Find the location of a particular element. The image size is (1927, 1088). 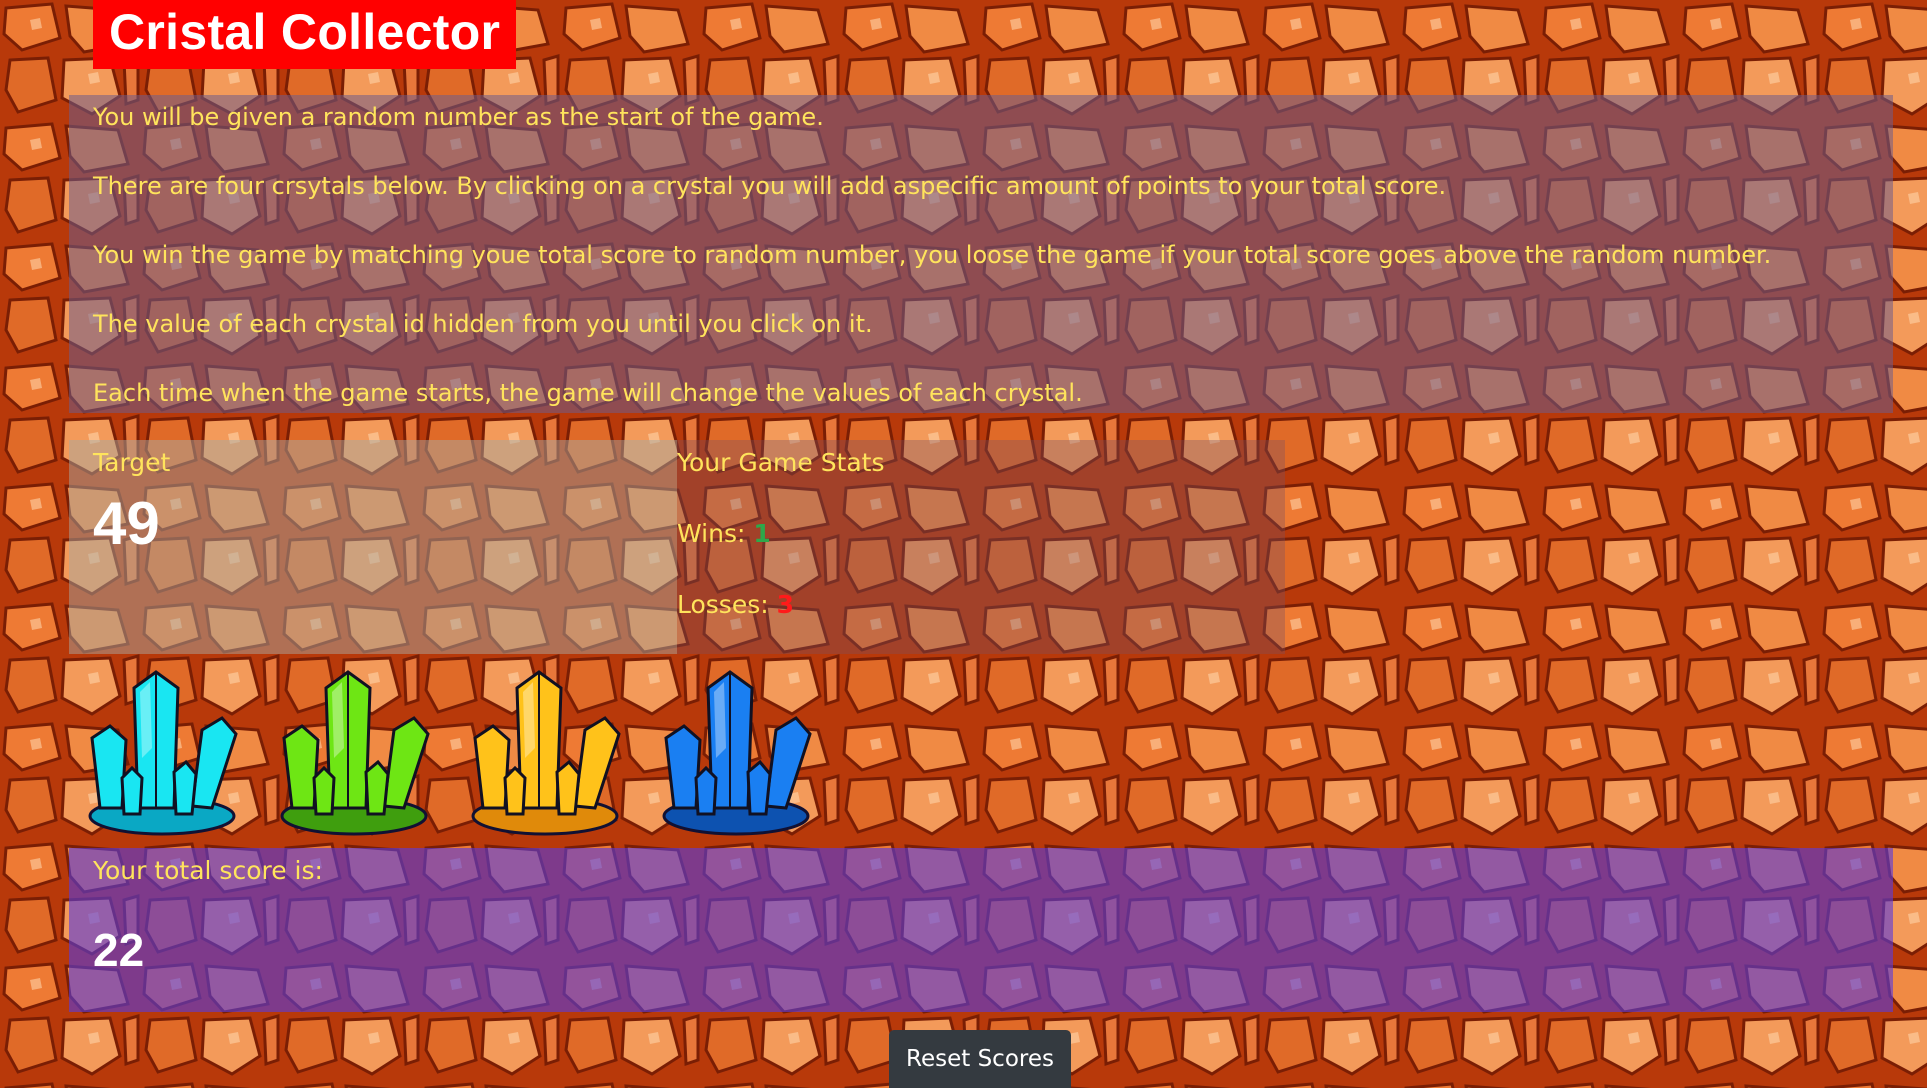

reset-scores-button: Reset Scores is located at coordinates (980, 1059).